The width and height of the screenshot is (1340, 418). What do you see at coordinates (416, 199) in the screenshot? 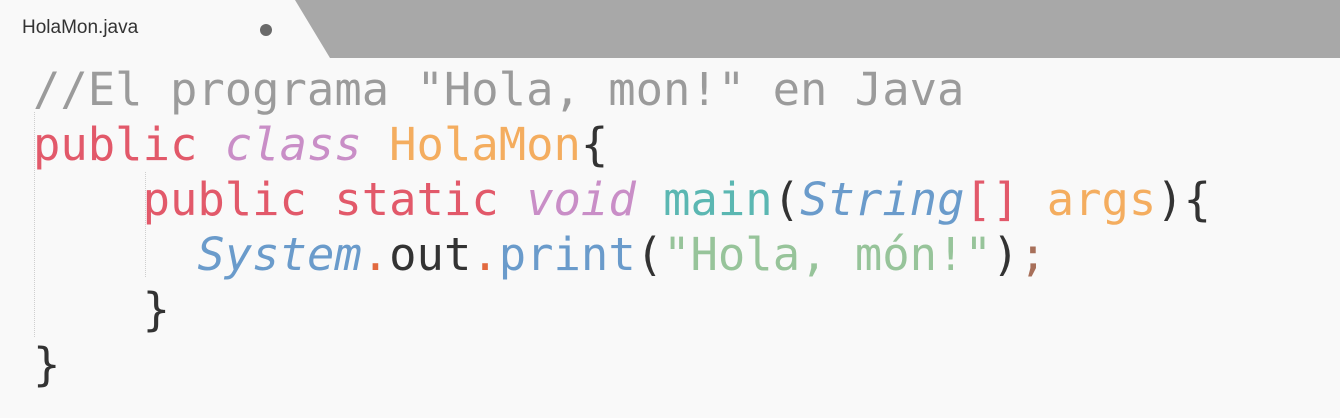
I see `keyword-token: static` at bounding box center [416, 199].